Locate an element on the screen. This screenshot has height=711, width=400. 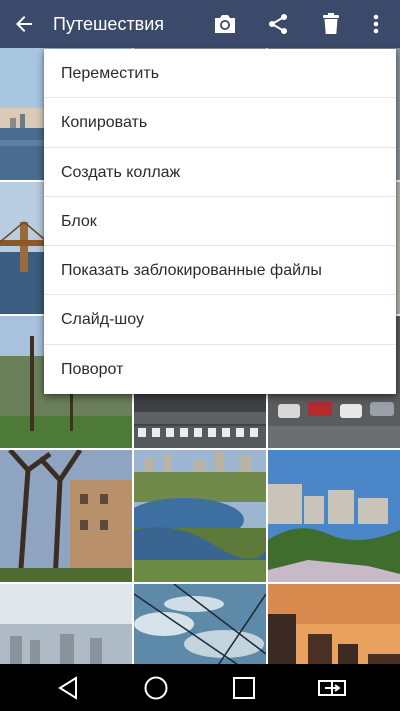
back-triangle-icon is located at coordinates (68, 687).